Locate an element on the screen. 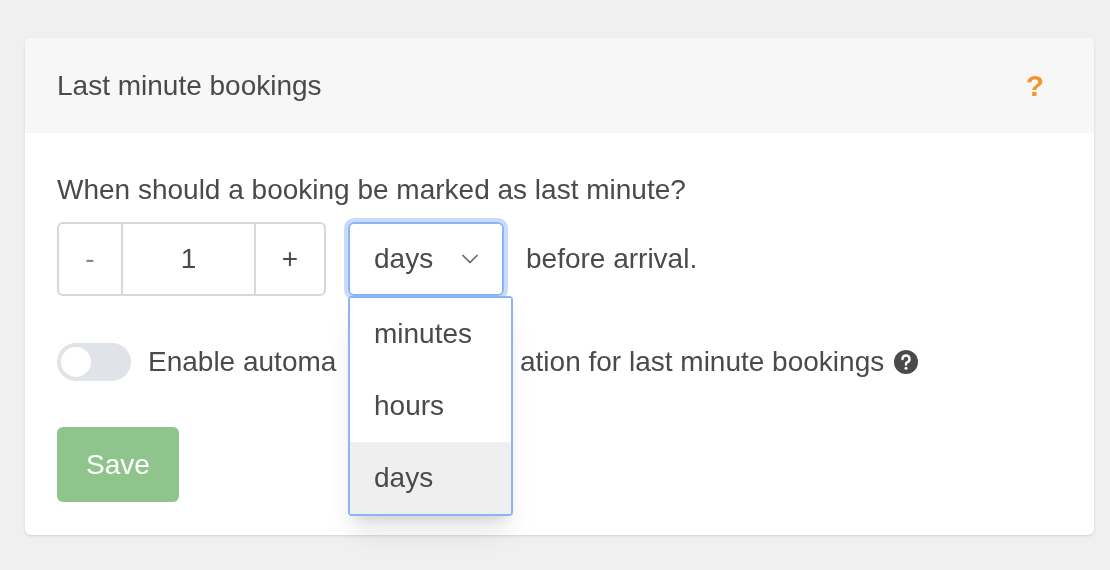 Image resolution: width=1110 pixels, height=570 pixels. toggle-label: ation for last minute bookings is located at coordinates (702, 362).